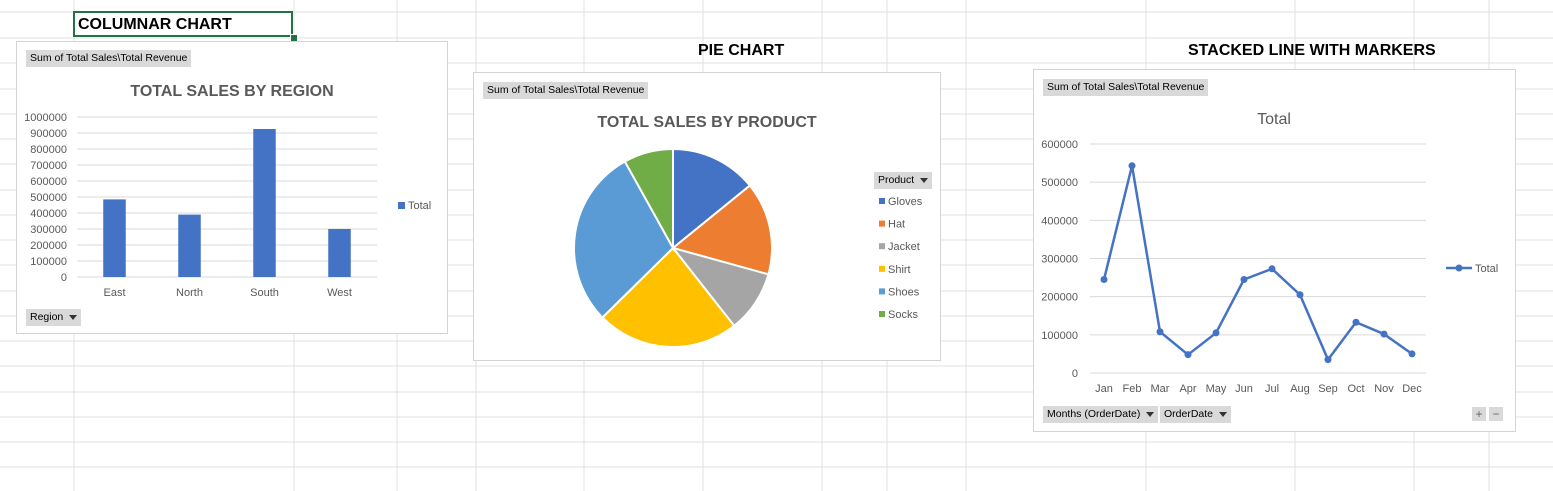 The image size is (1553, 491). Describe the element at coordinates (1328, 360) in the screenshot. I see `data-point-sep` at that location.